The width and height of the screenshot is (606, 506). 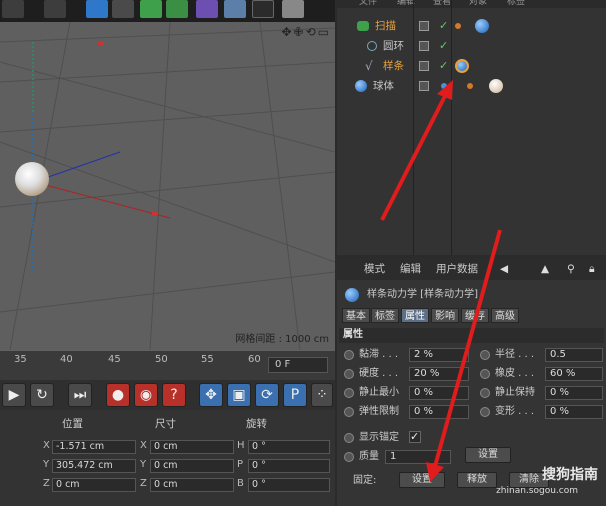 What do you see at coordinates (574, 355) in the screenshot?
I see `radius-field: 0.5` at bounding box center [574, 355].